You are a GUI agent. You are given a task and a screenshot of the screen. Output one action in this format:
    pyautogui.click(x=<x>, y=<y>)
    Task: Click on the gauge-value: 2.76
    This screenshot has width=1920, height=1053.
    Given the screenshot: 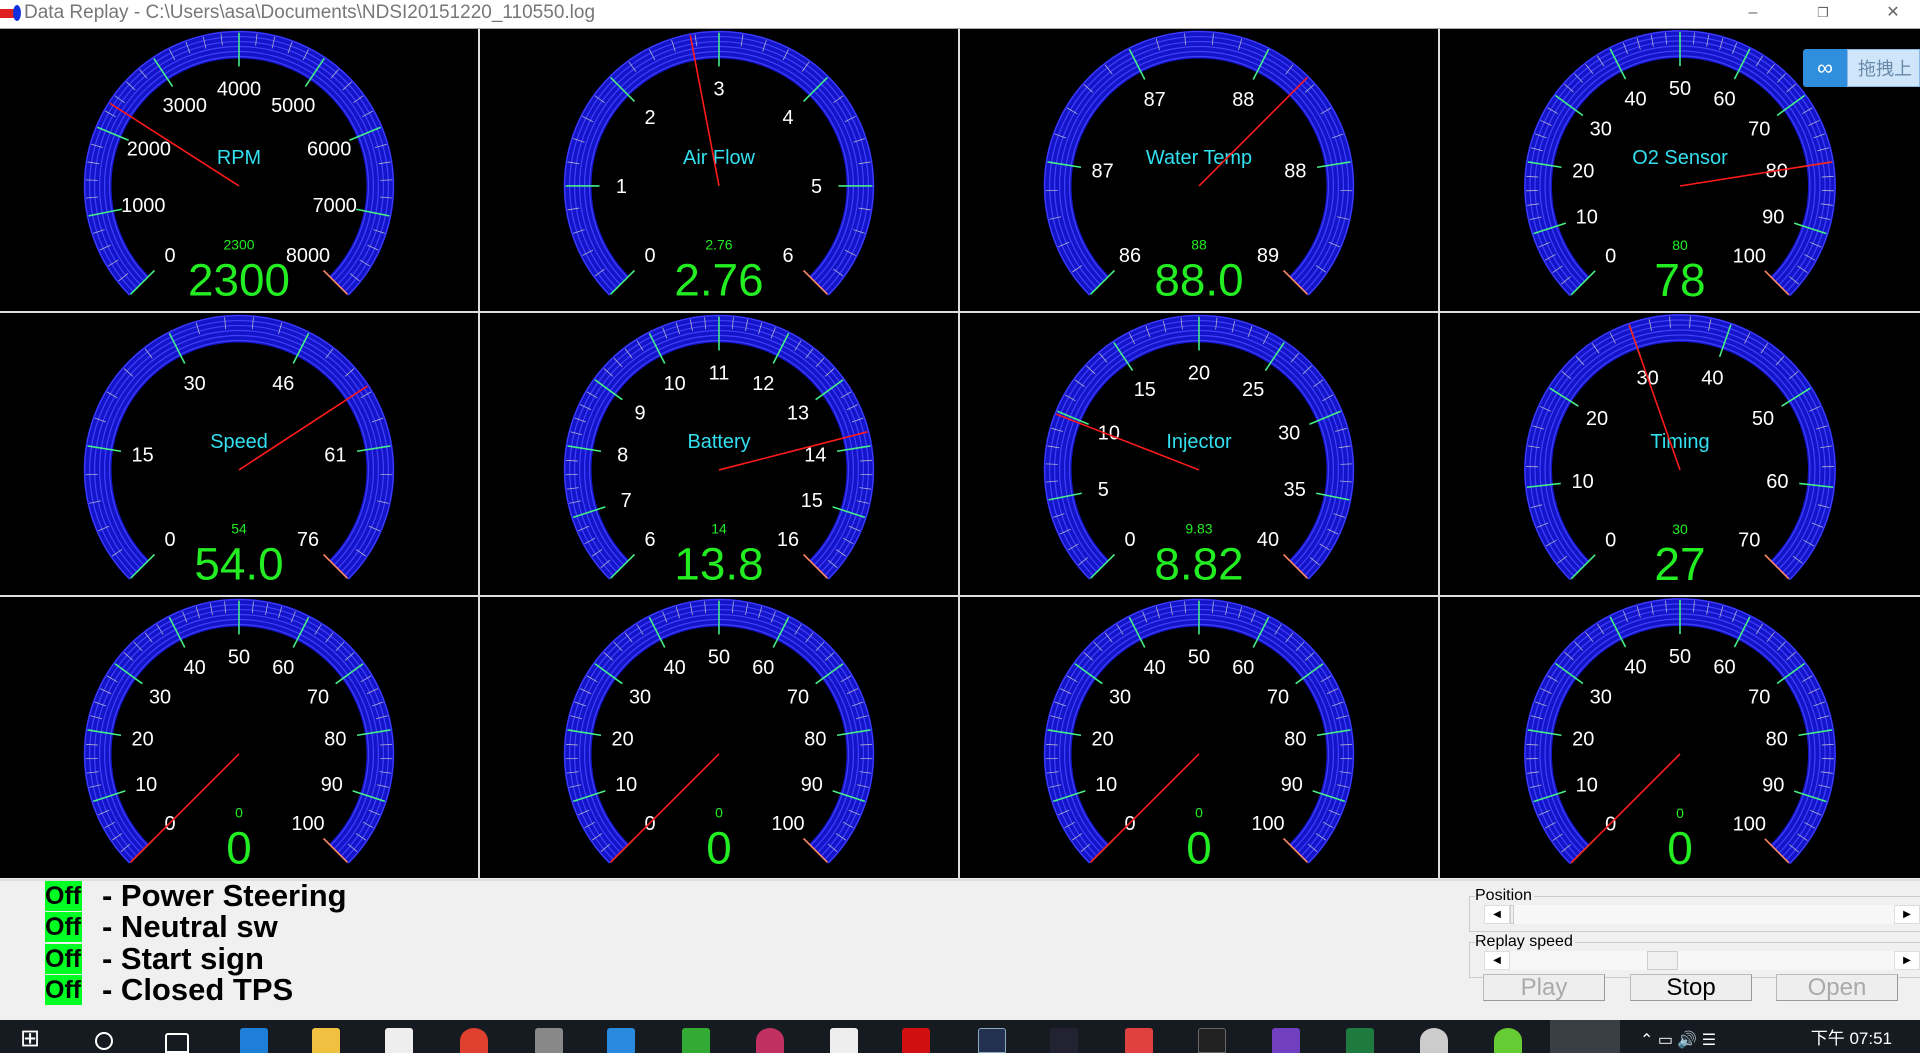 What is the action you would take?
    pyautogui.click(x=718, y=279)
    